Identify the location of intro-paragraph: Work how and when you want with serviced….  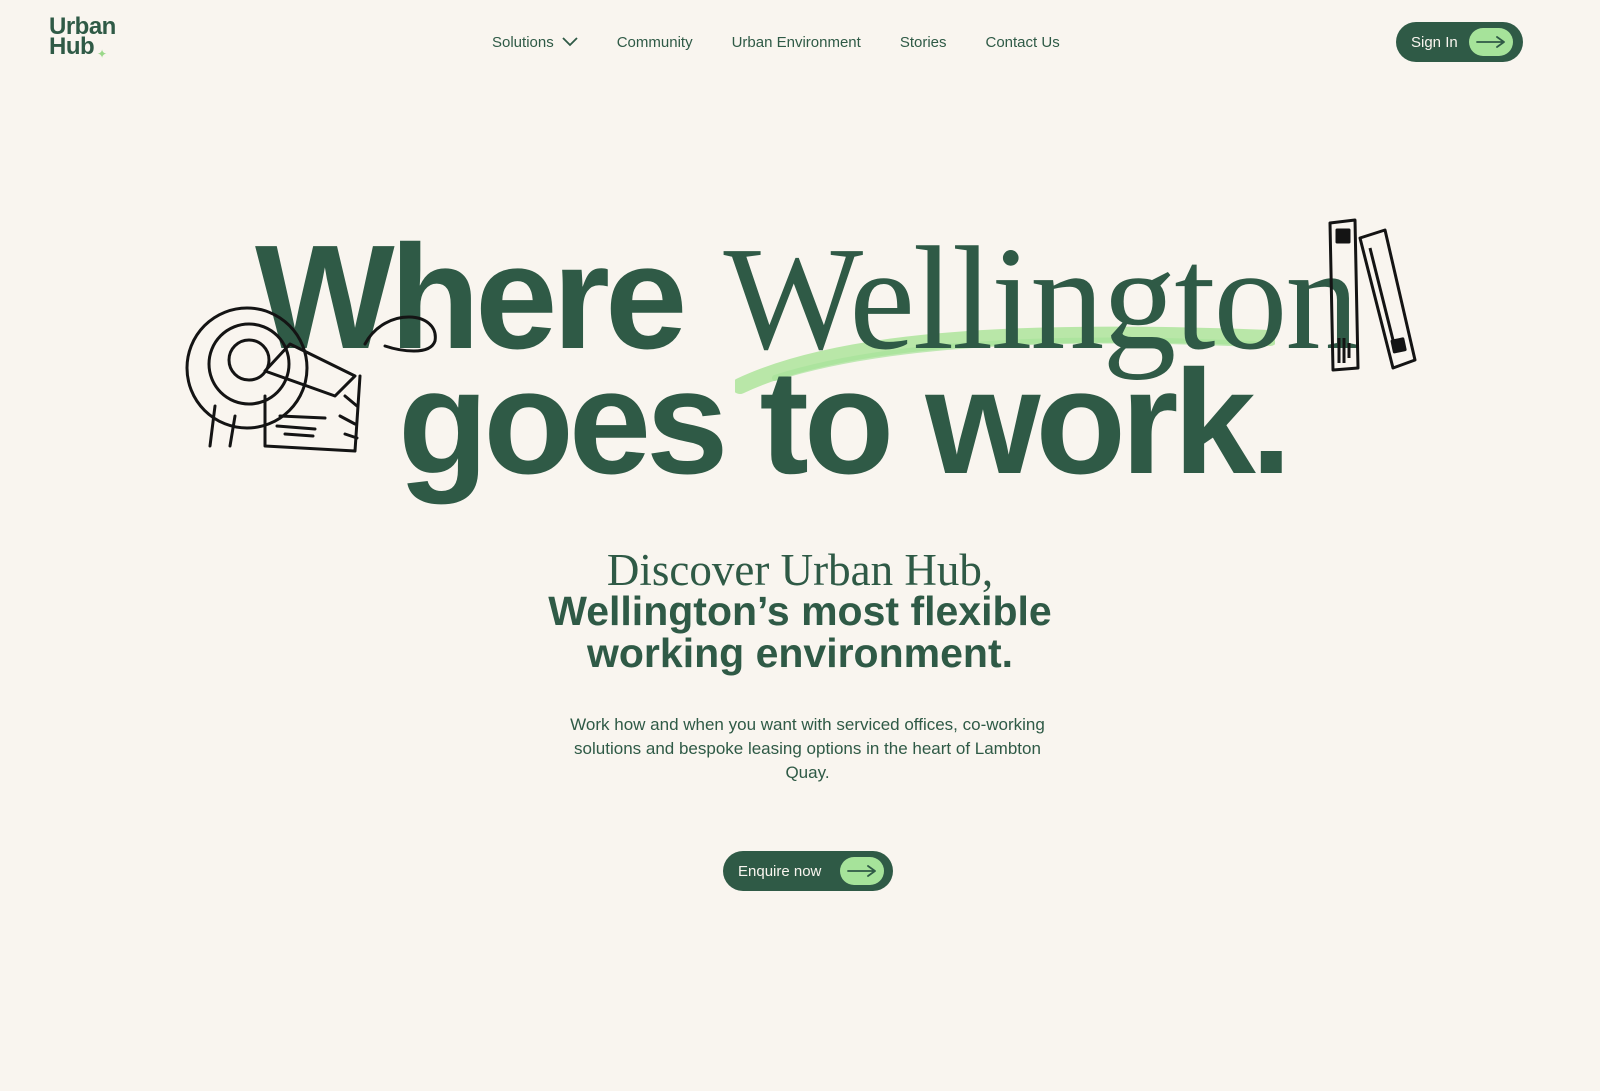
(807, 748).